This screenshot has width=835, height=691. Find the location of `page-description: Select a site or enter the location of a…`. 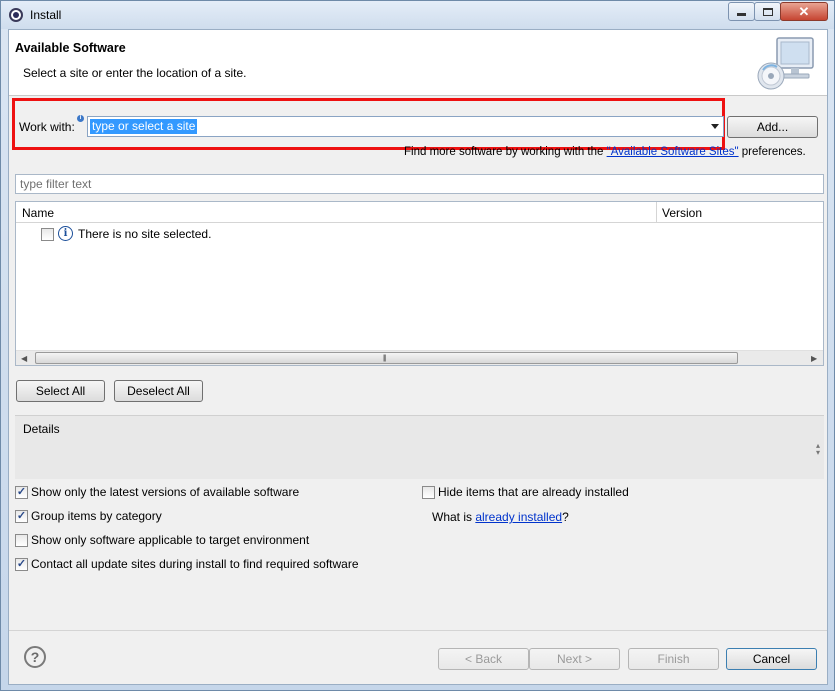

page-description: Select a site or enter the location of a… is located at coordinates (135, 73).